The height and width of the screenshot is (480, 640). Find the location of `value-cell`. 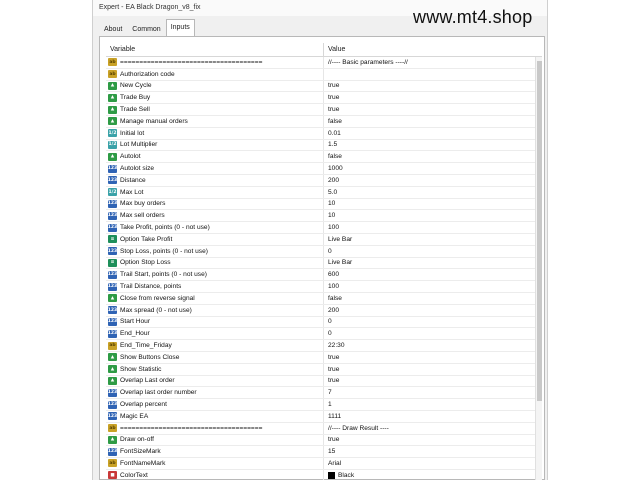

value-cell is located at coordinates (433, 74).